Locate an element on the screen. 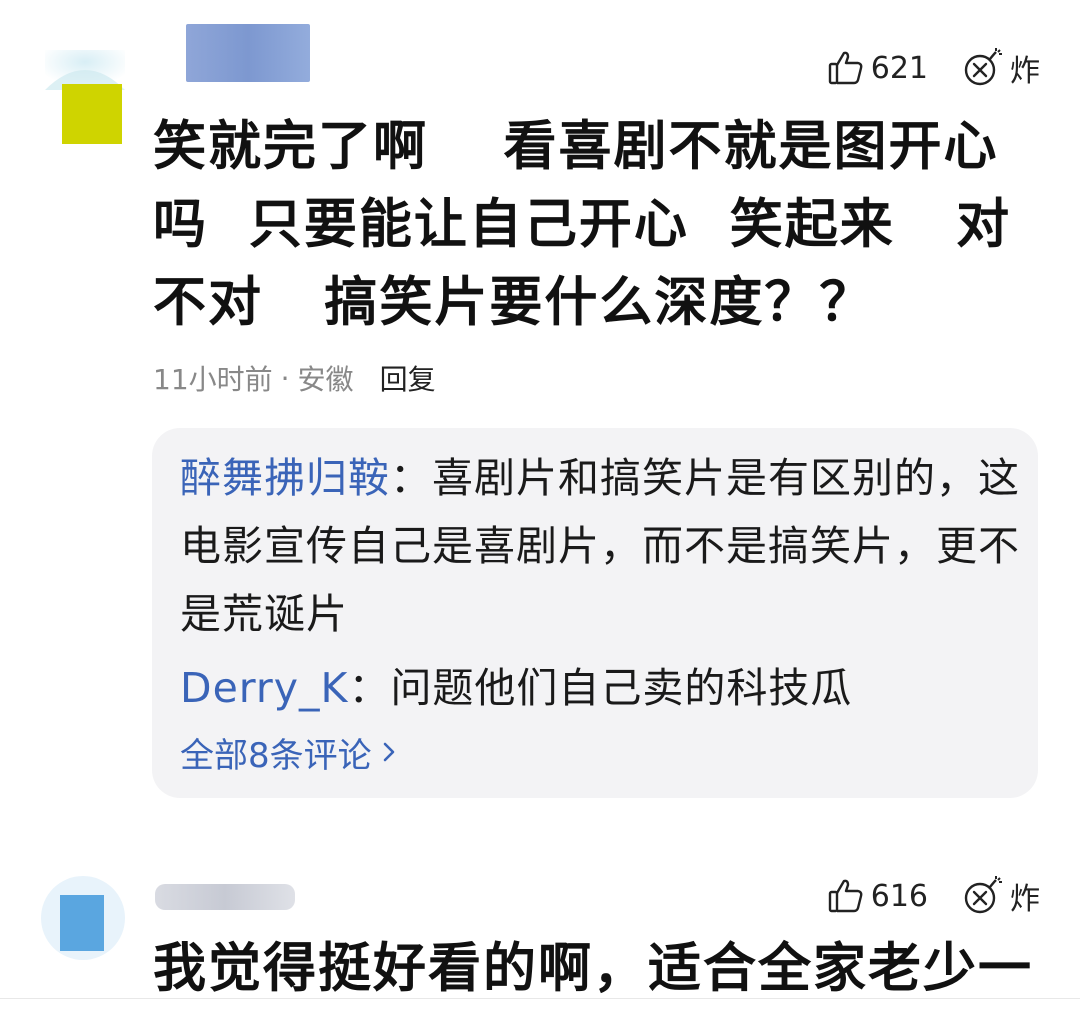 The height and width of the screenshot is (1015, 1080). reply-author: 醉舞拂归鞍 is located at coordinates (285, 478).